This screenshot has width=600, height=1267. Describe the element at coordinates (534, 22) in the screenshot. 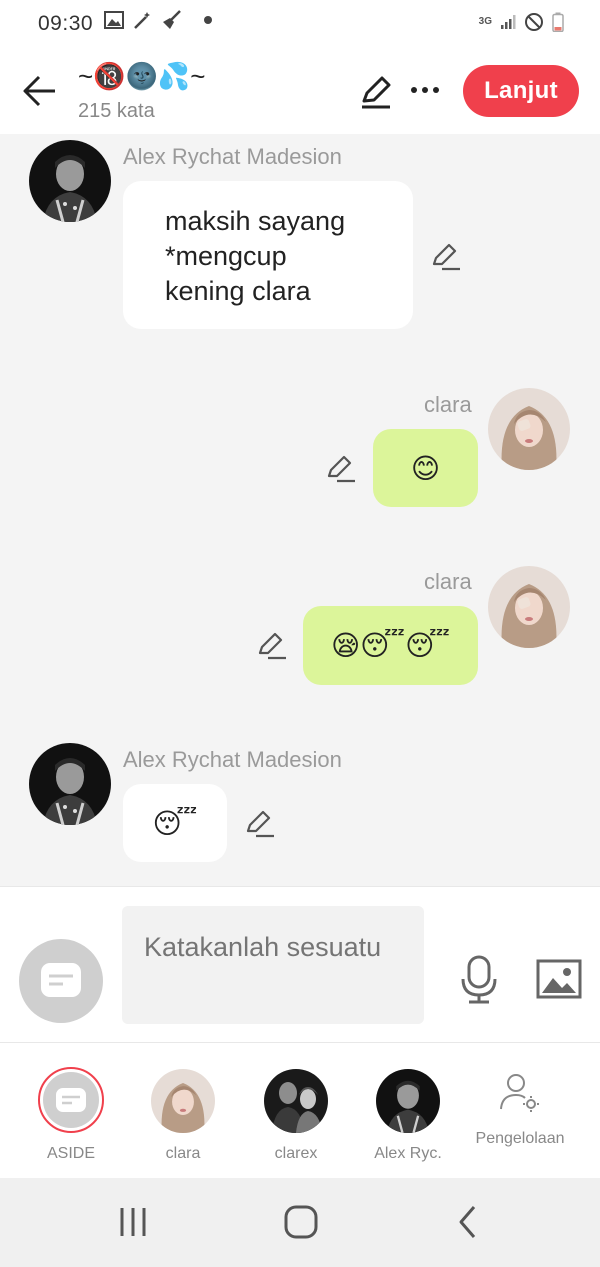

I see `do-not-disturb-icon` at that location.